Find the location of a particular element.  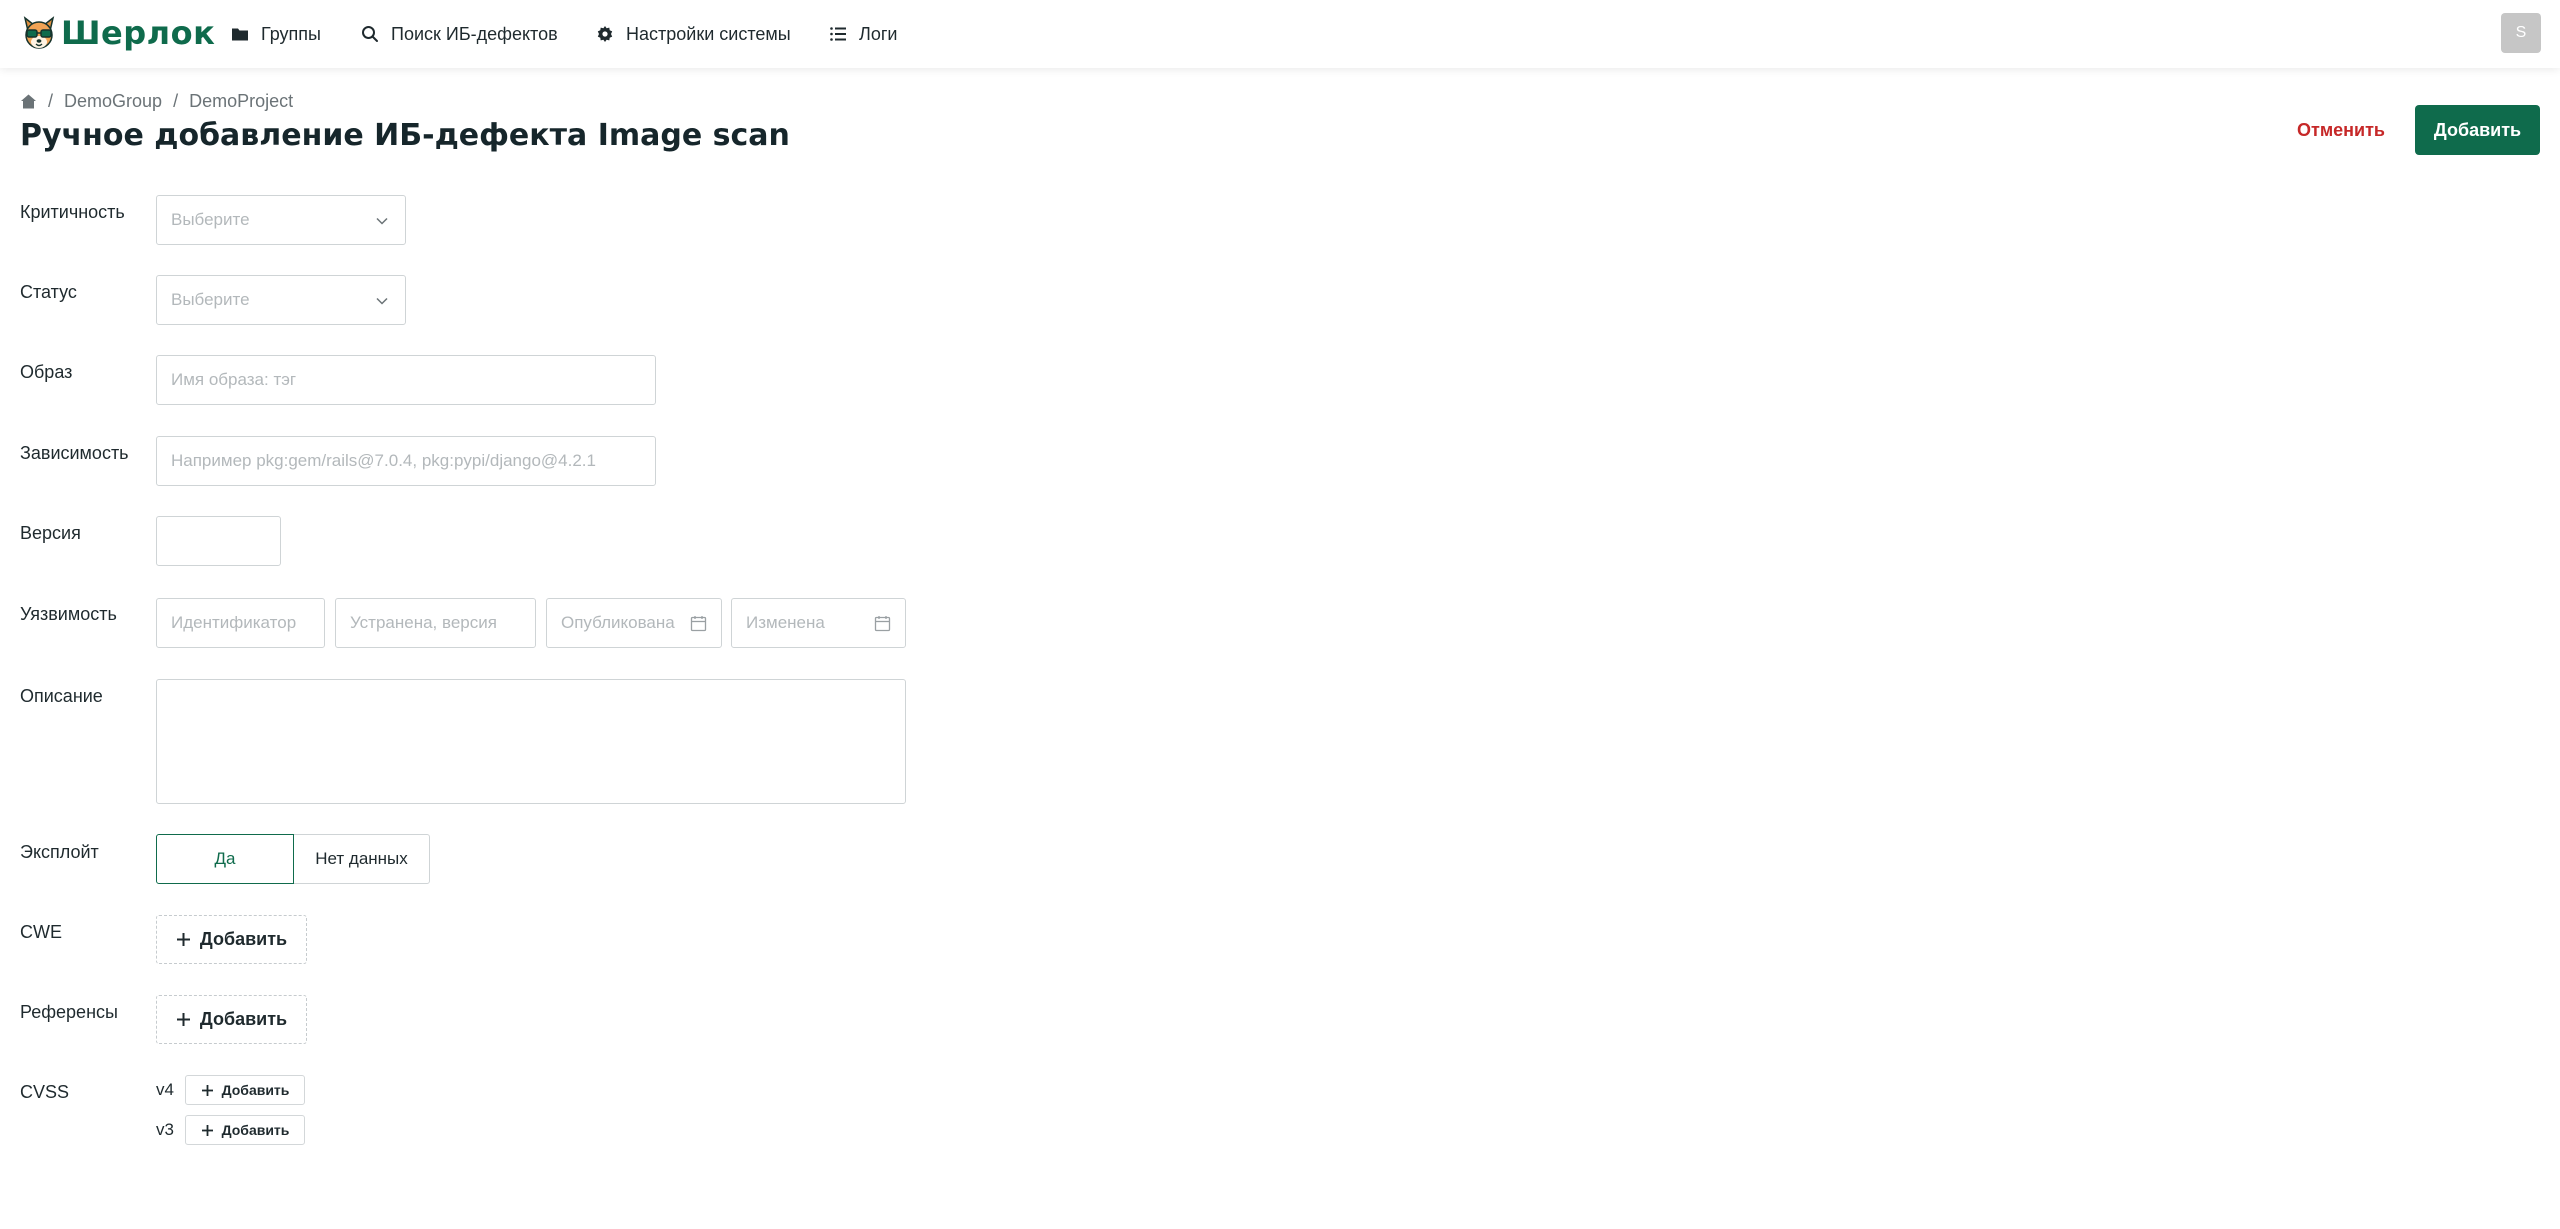

criticality-placeholder: Выберите is located at coordinates (210, 219).